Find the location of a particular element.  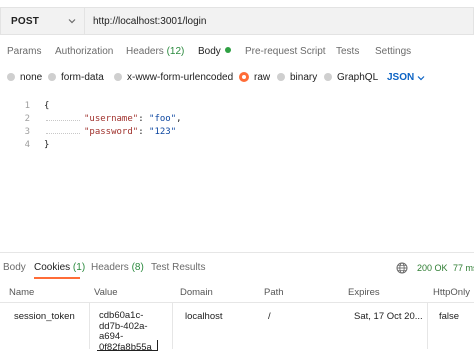

response-tab-test-results: Test Results is located at coordinates (178, 267).